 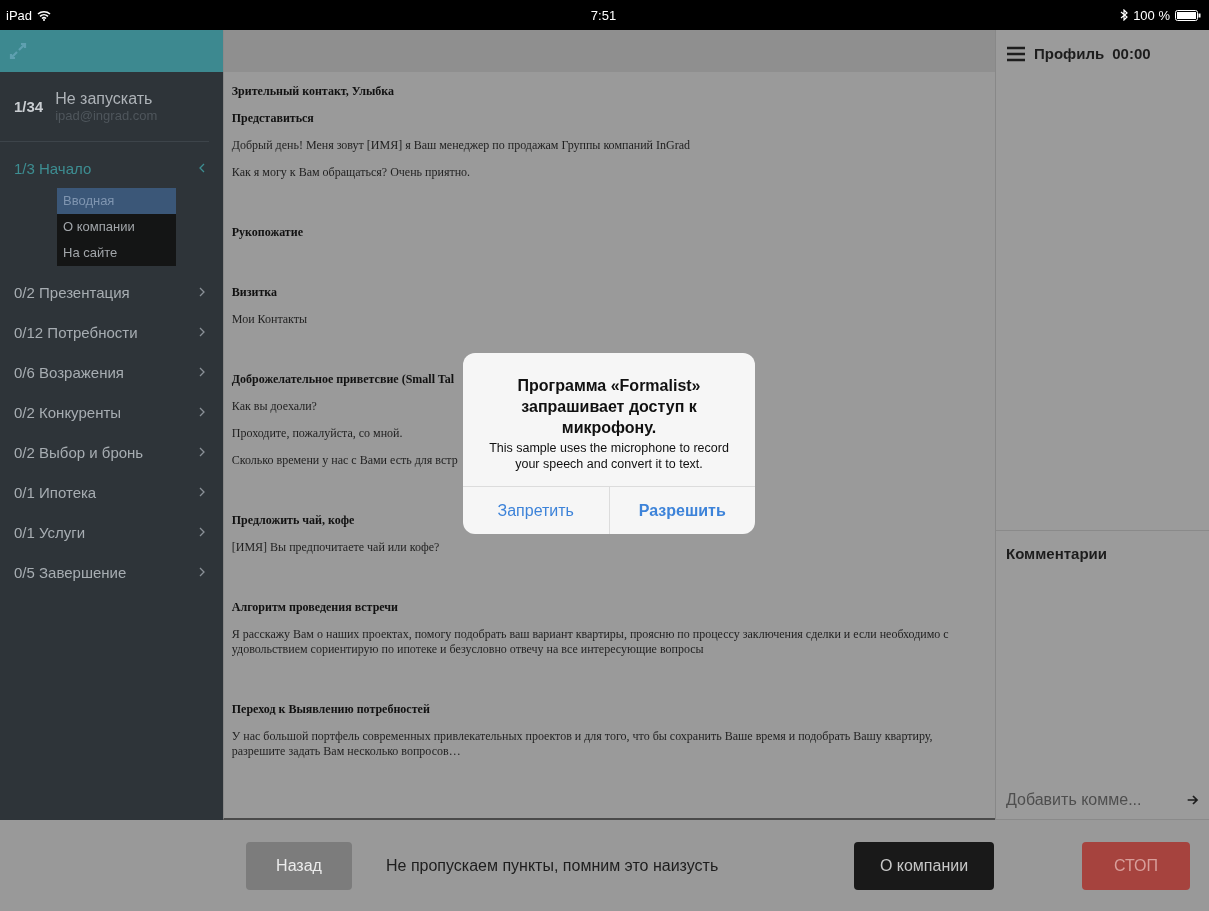 What do you see at coordinates (1057, 553) in the screenshot?
I see `comments-title: Комментарии` at bounding box center [1057, 553].